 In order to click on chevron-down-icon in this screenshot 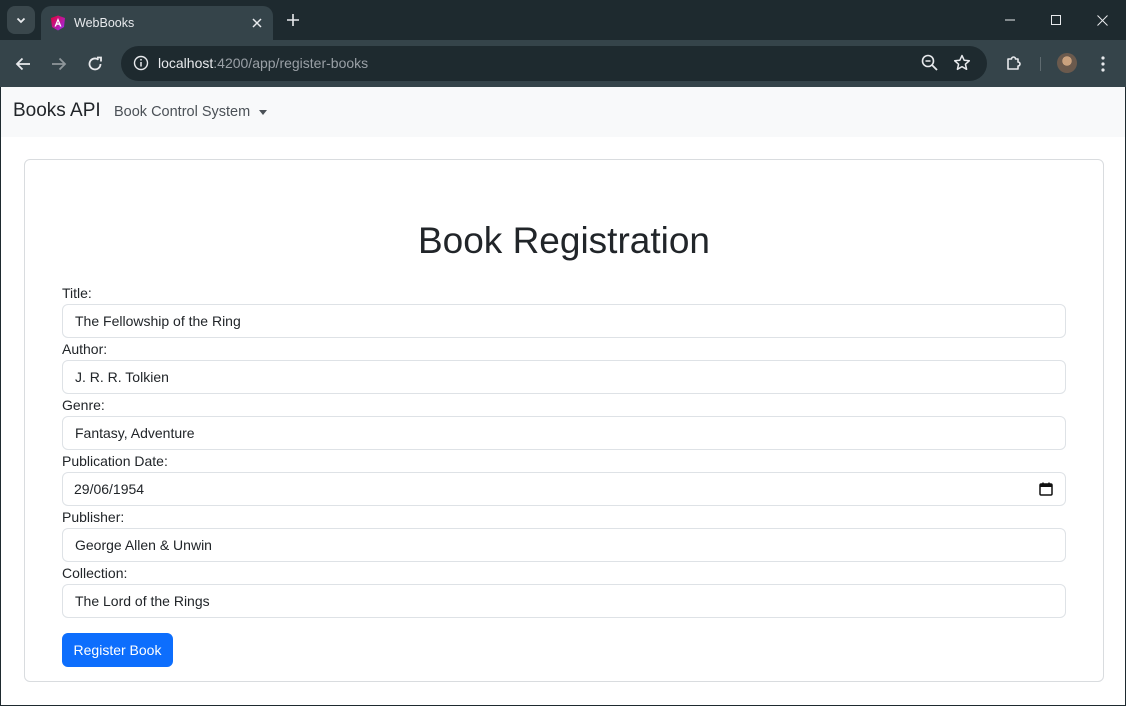, I will do `click(21, 20)`.